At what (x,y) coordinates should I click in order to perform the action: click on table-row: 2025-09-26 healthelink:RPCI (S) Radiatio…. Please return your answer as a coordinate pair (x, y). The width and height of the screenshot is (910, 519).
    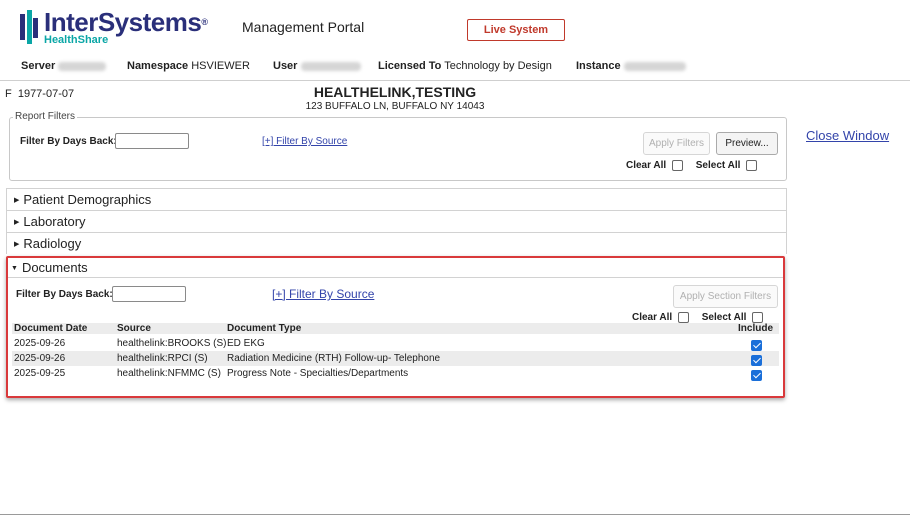
    Looking at the image, I should click on (395, 358).